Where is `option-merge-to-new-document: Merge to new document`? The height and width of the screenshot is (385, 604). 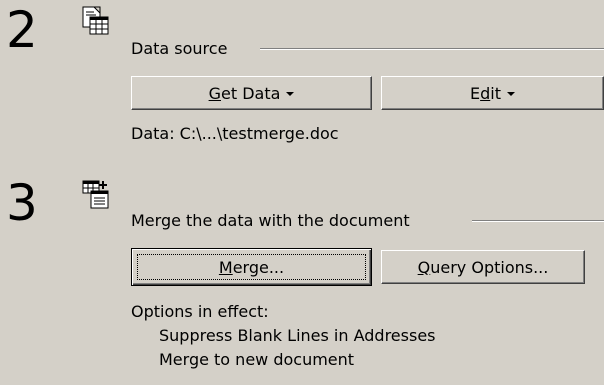
option-merge-to-new-document: Merge to new document is located at coordinates (257, 359).